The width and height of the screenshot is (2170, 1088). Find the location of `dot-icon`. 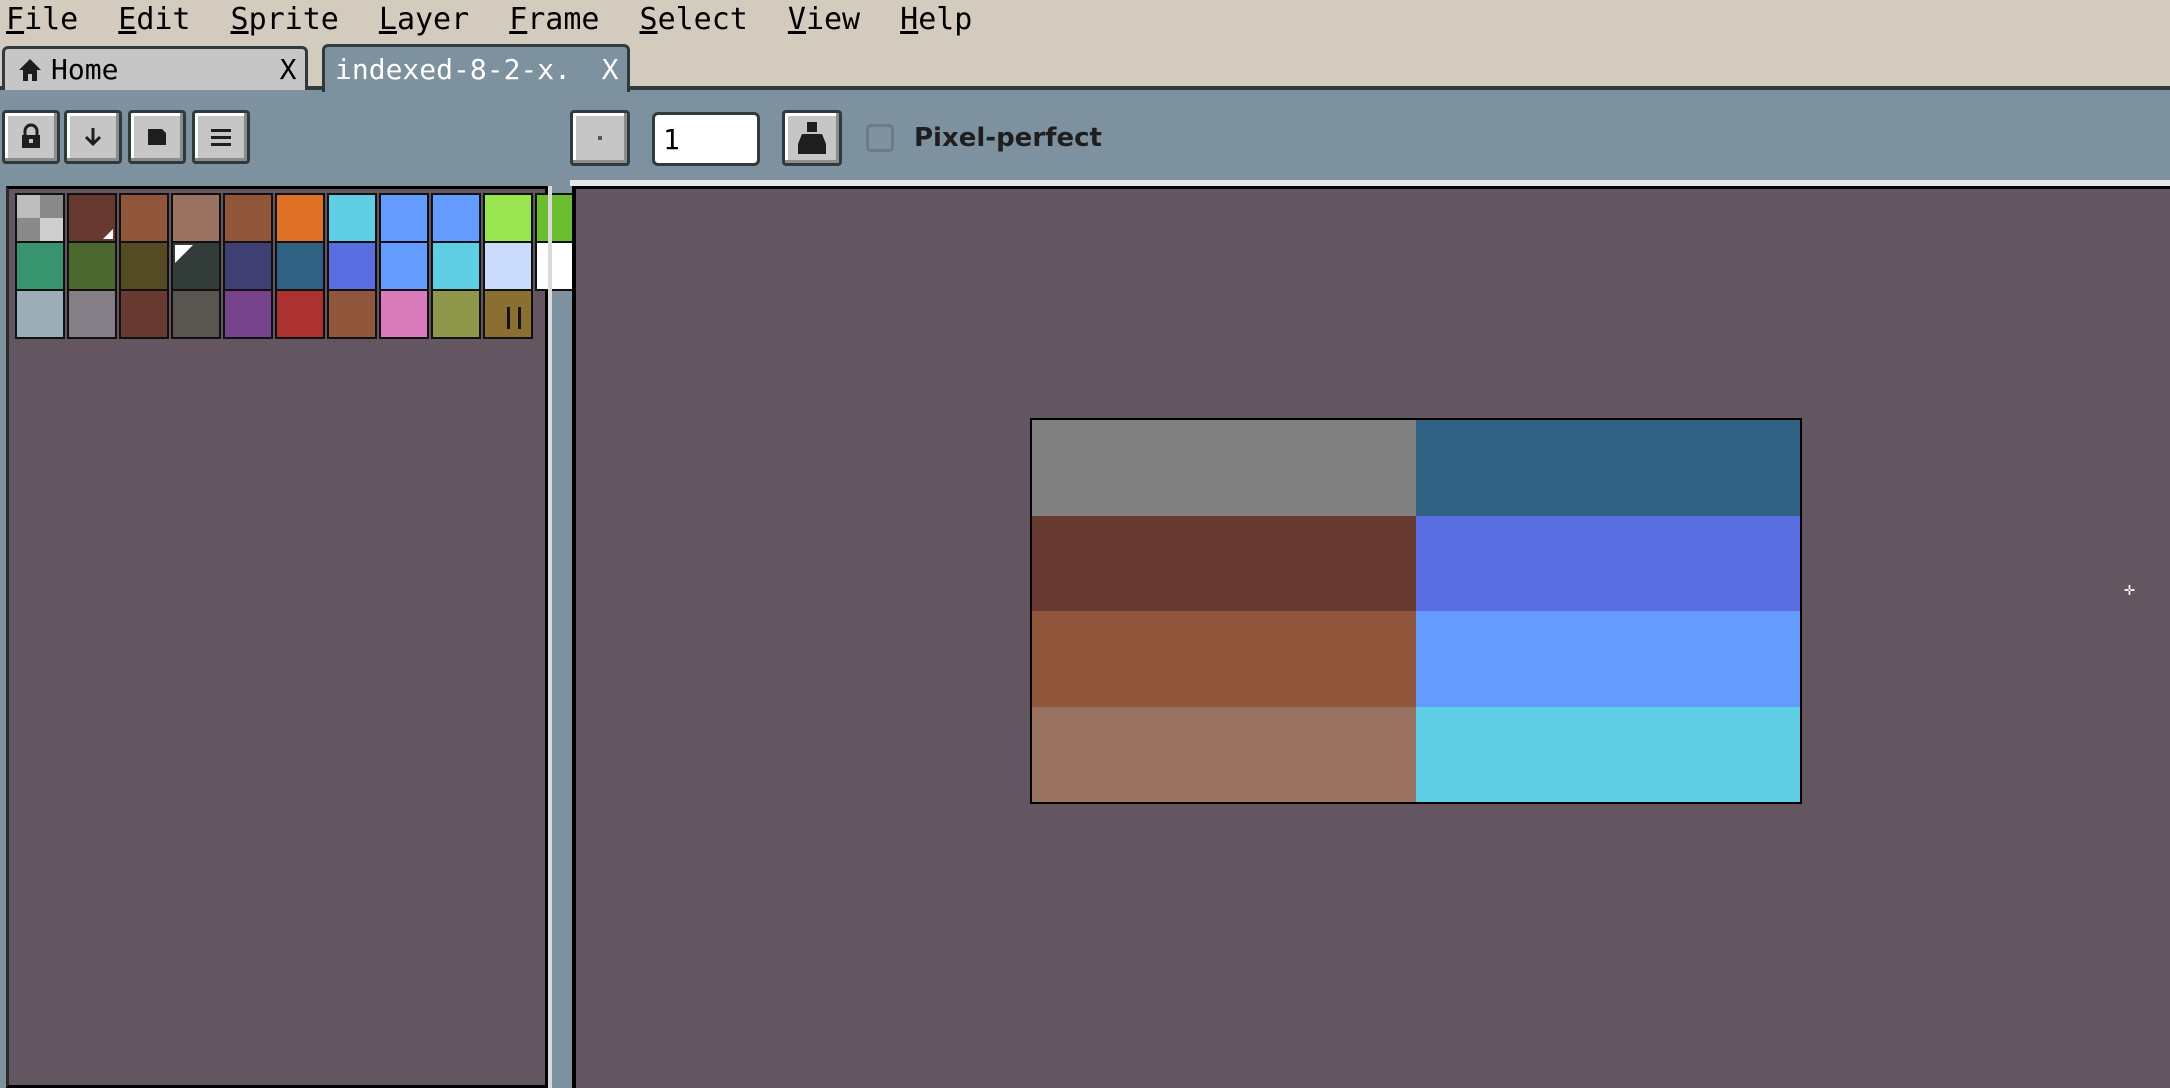

dot-icon is located at coordinates (600, 138).